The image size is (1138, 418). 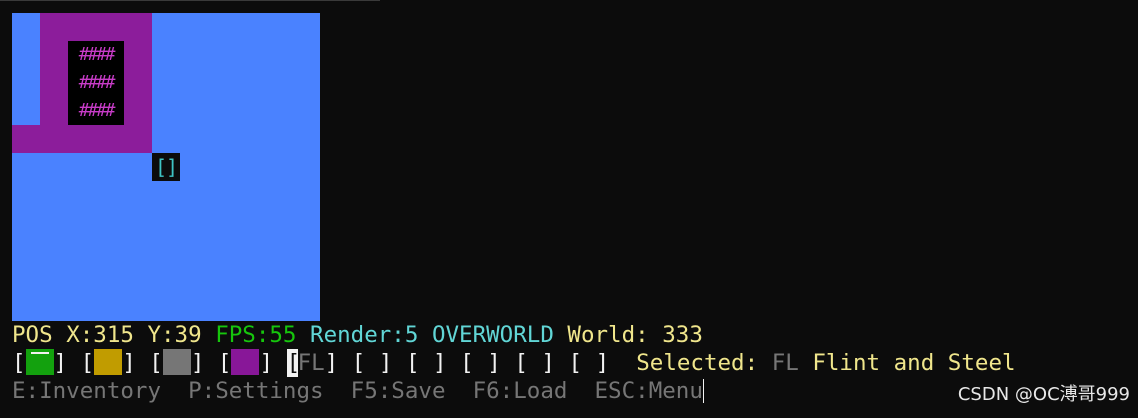 I want to click on slot-item-code: FL, so click(x=311, y=363).